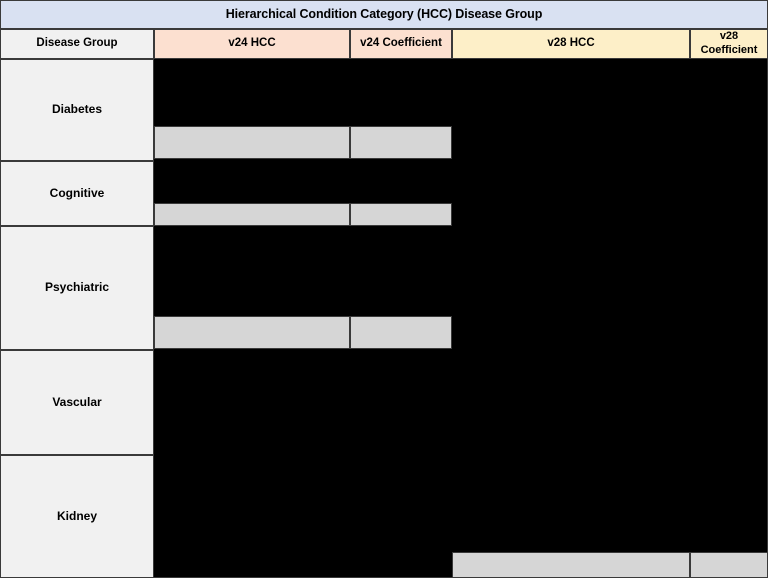  What do you see at coordinates (77, 193) in the screenshot?
I see `row-label-cognitive: Cognitive` at bounding box center [77, 193].